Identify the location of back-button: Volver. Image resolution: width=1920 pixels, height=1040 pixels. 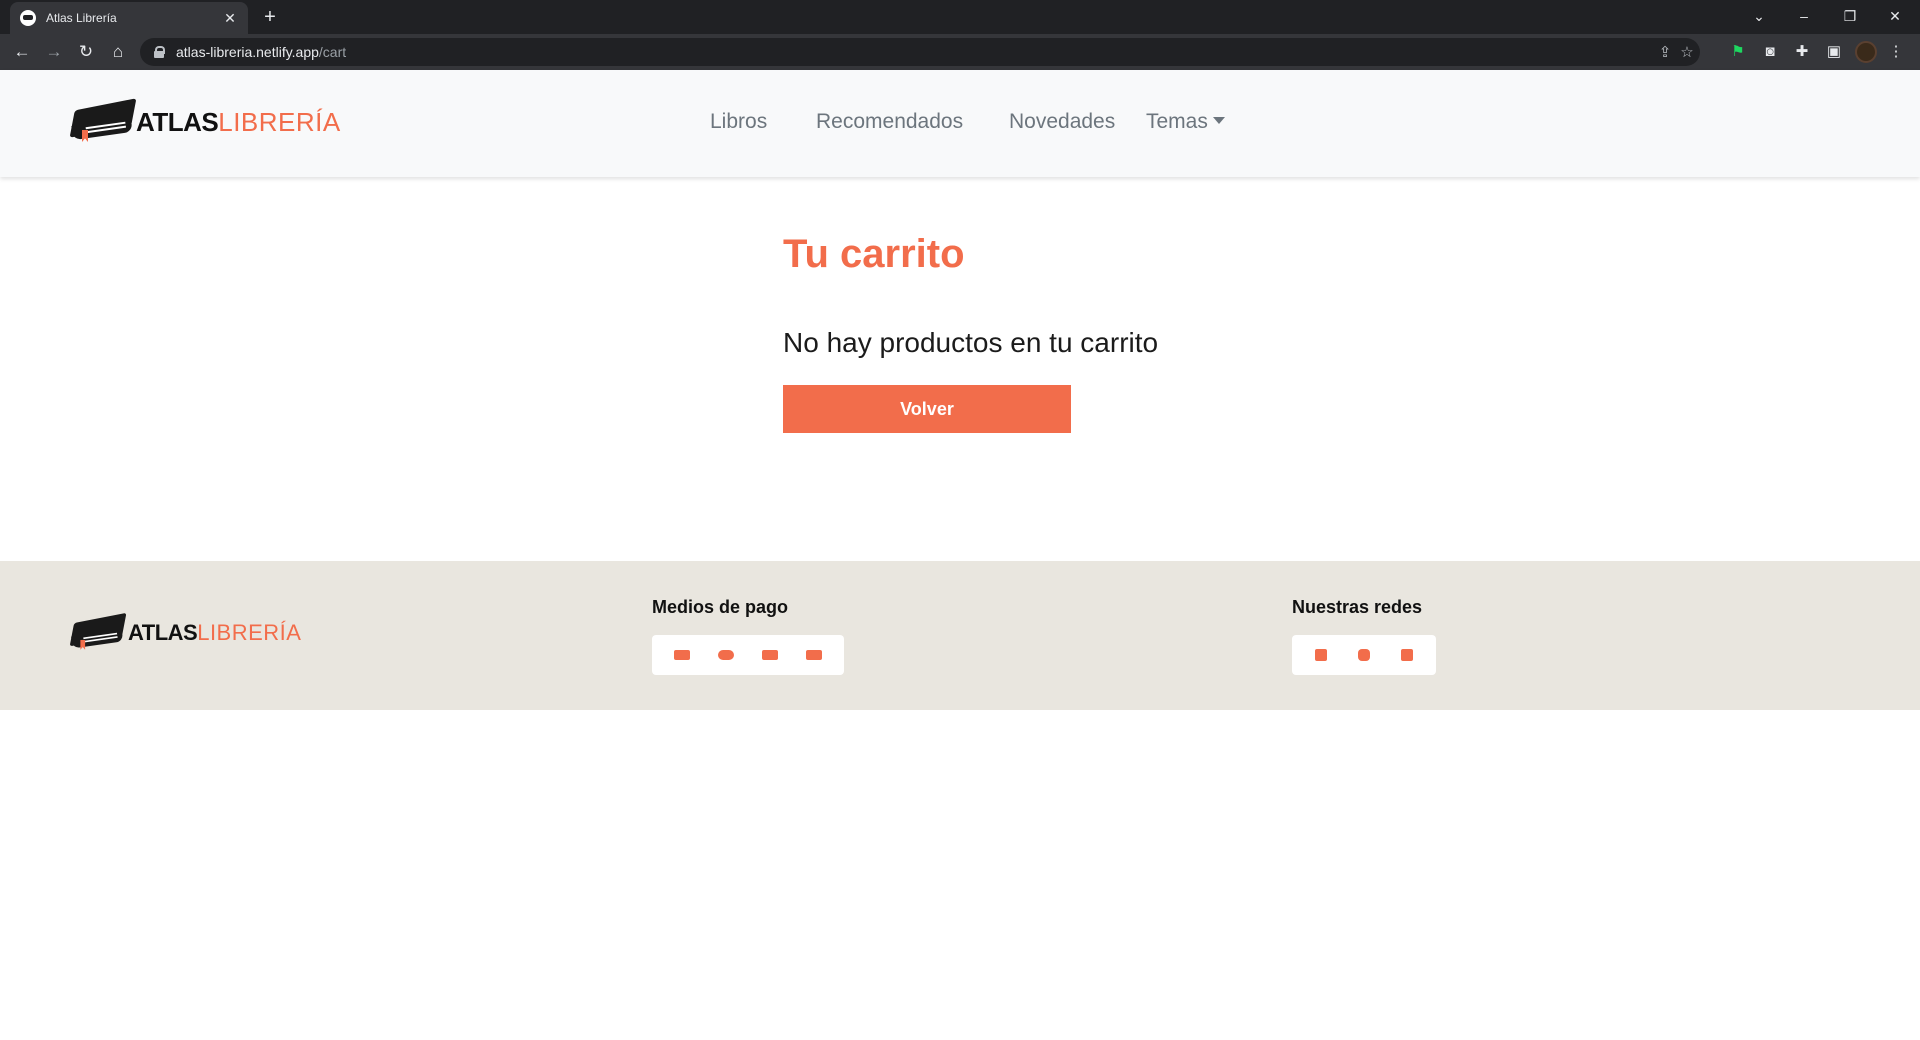
(927, 409).